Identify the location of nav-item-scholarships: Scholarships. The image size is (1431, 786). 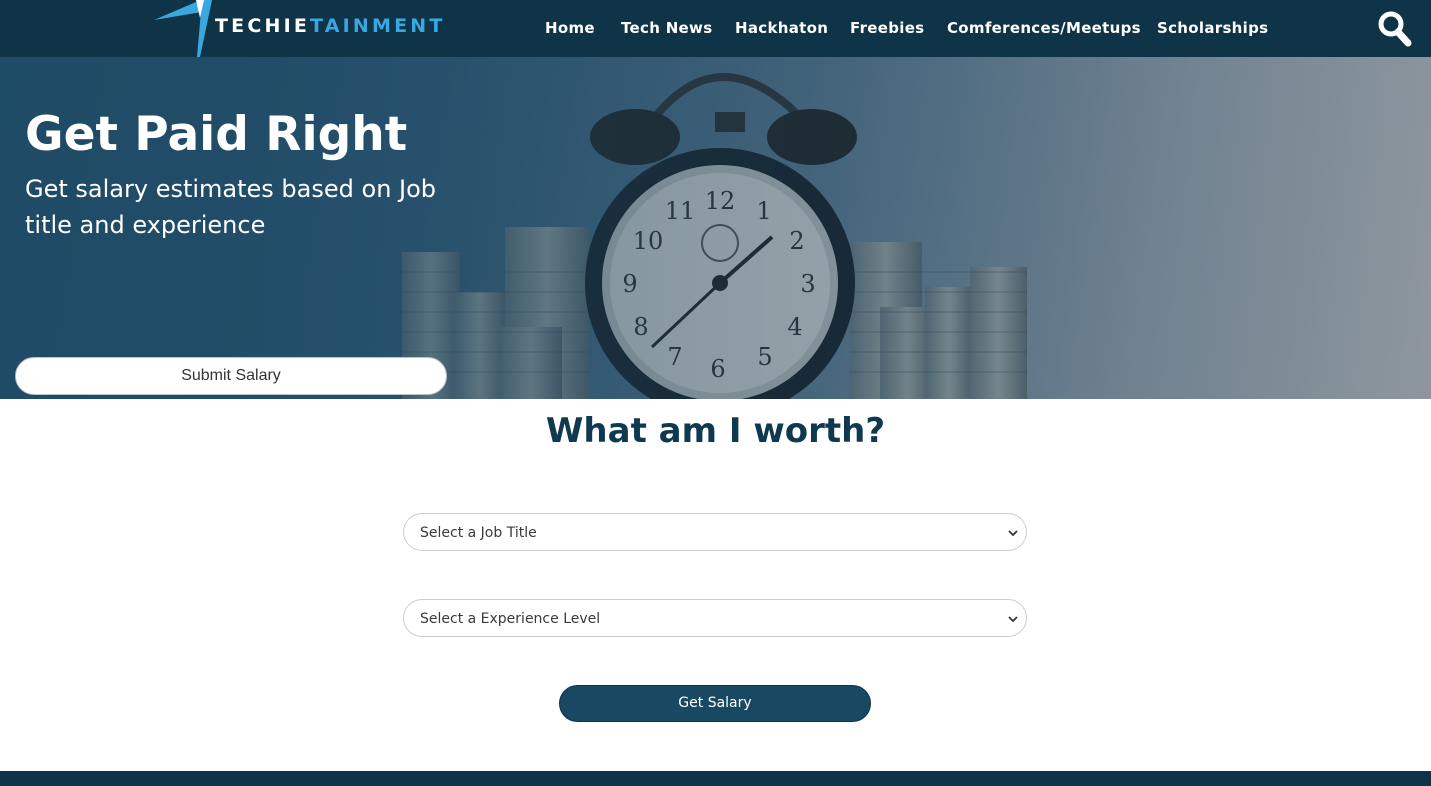
(1212, 28).